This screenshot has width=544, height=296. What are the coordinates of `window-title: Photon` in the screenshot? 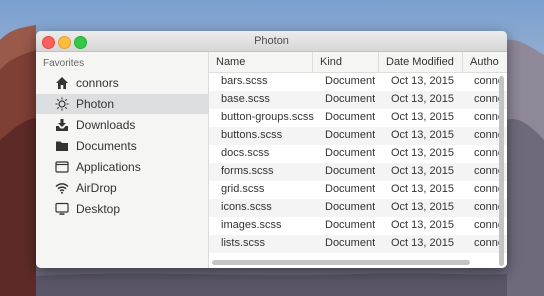 It's located at (271, 41).